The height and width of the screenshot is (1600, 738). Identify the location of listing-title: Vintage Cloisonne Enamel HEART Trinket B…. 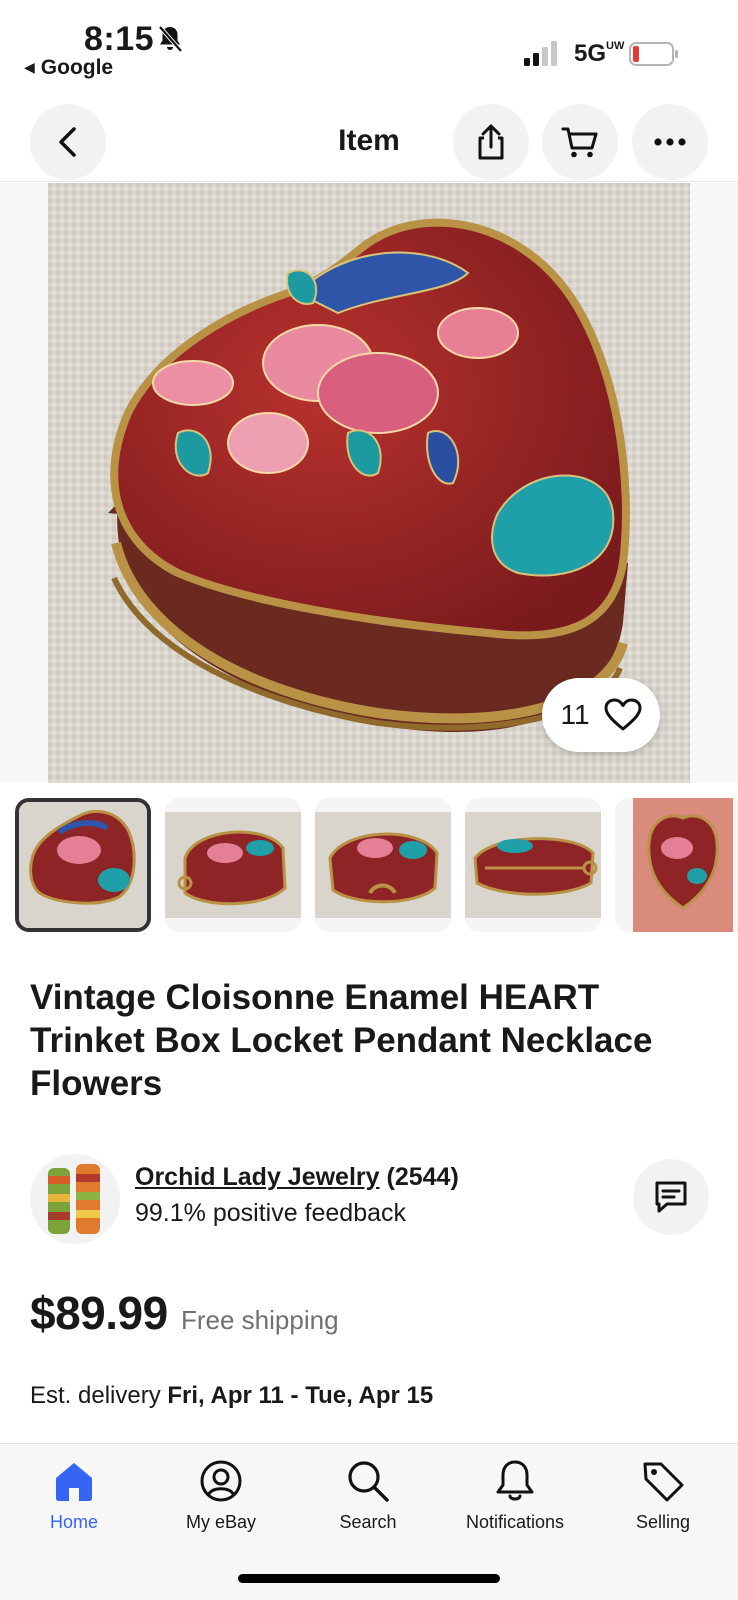
(341, 1040).